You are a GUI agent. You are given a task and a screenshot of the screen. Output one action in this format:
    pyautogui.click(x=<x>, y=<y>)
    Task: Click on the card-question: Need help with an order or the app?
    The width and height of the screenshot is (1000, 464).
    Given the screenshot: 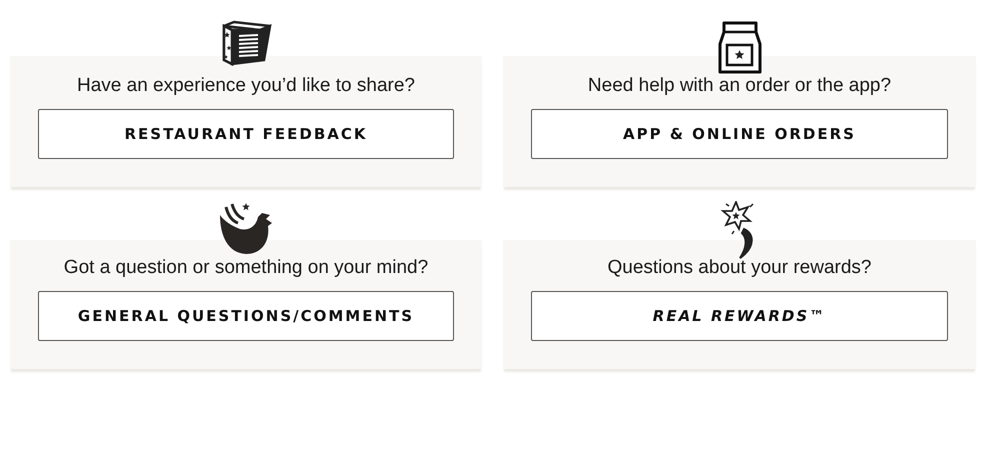 What is the action you would take?
    pyautogui.click(x=740, y=86)
    